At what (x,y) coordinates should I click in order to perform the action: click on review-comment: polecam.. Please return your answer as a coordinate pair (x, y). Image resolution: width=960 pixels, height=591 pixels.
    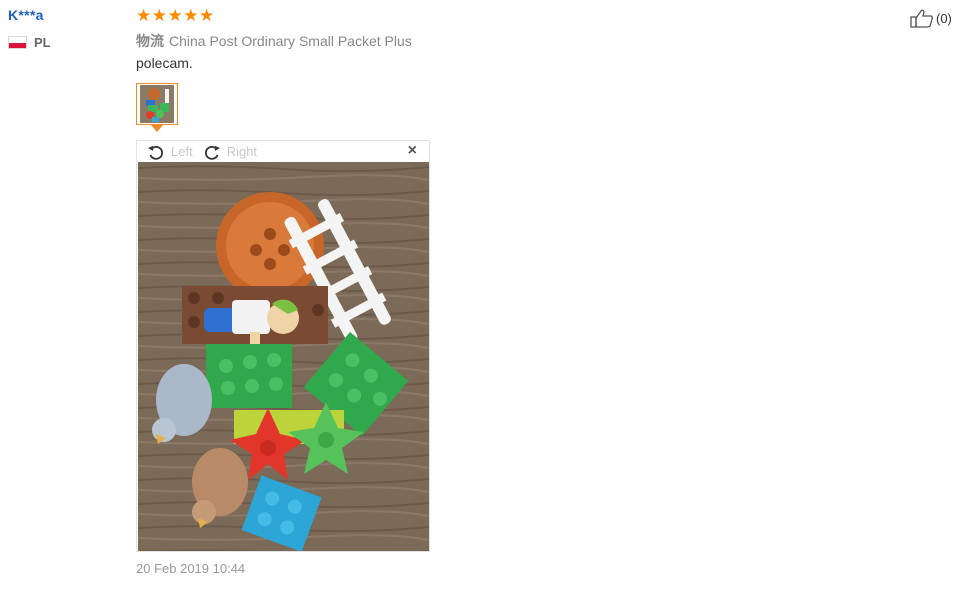
    Looking at the image, I should click on (164, 63).